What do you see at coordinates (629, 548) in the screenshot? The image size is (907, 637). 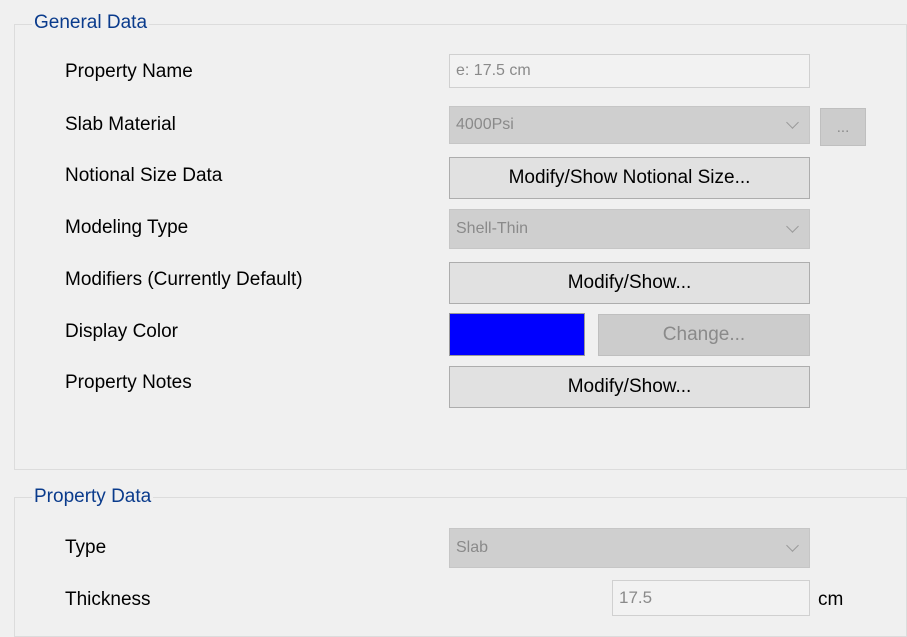 I see `type-dropdown: Slab` at bounding box center [629, 548].